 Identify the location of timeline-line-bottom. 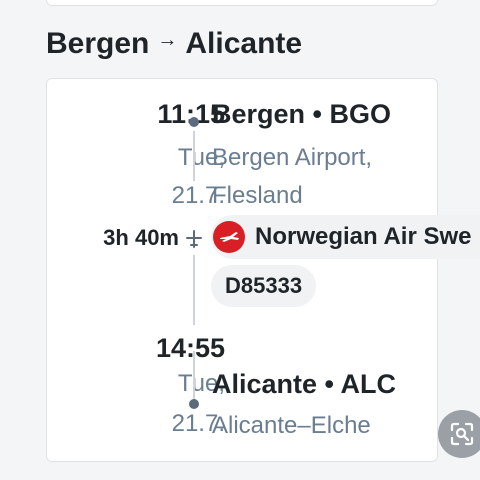
(194, 376).